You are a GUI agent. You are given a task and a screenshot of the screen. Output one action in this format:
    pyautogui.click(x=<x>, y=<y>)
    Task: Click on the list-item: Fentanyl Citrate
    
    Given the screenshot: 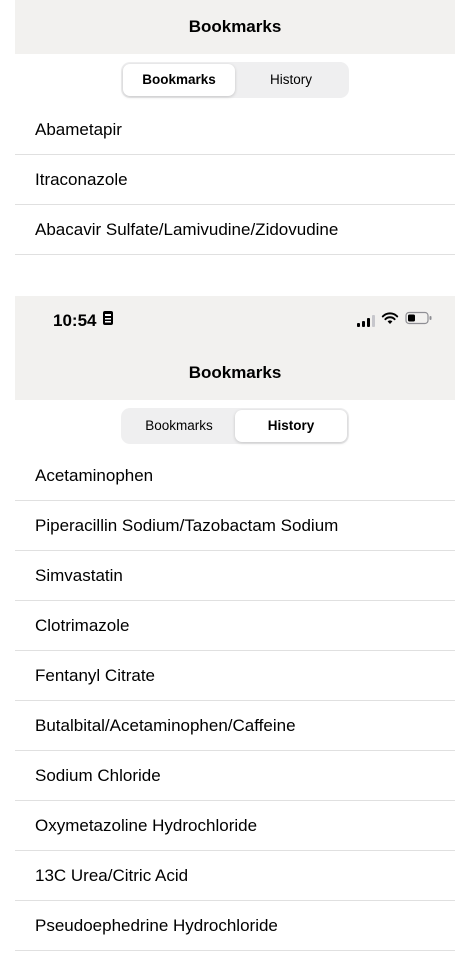 What is the action you would take?
    pyautogui.click(x=235, y=676)
    